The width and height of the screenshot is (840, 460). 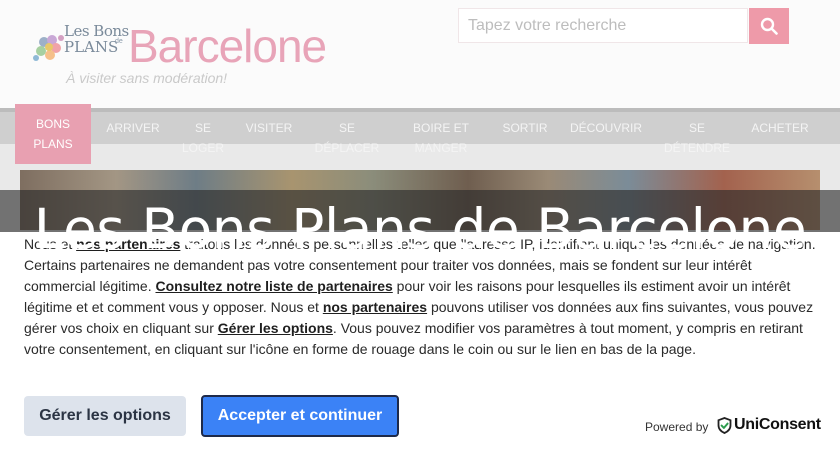 I want to click on logo-plans: PLANS, so click(x=91, y=47).